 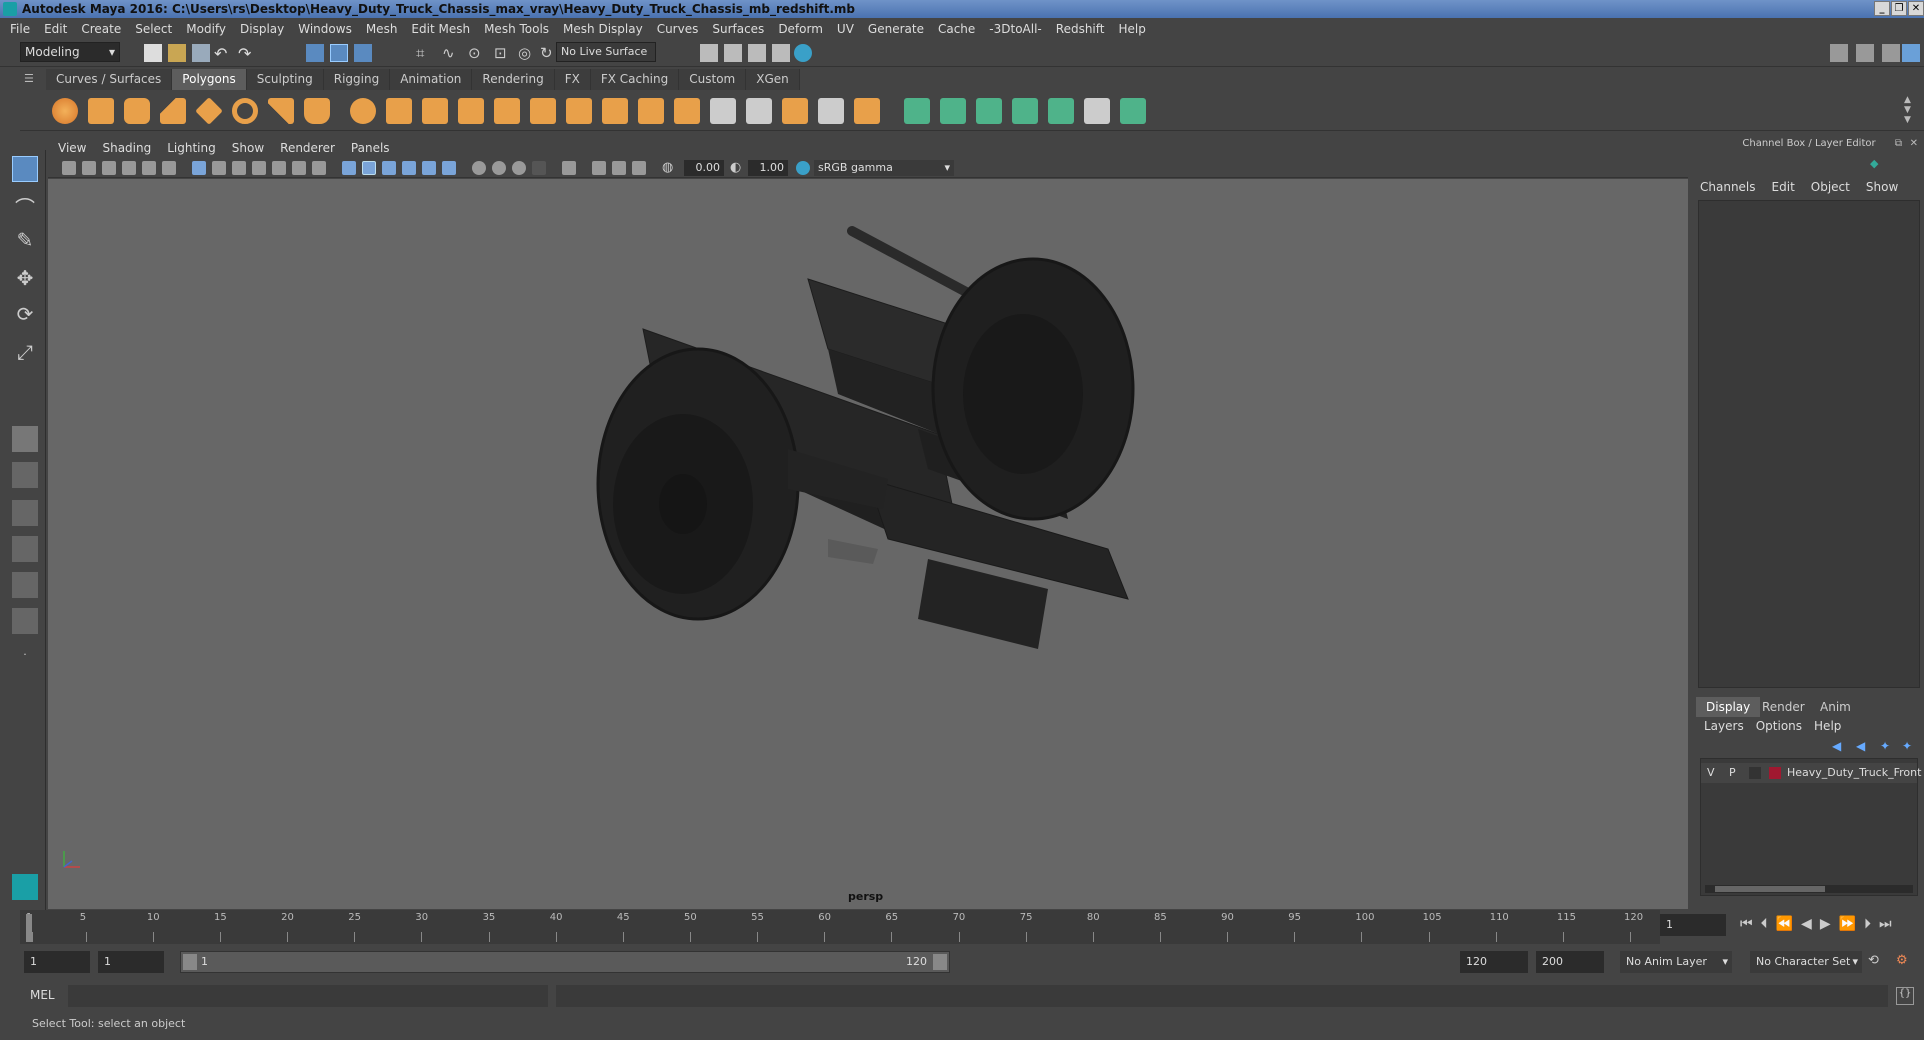 What do you see at coordinates (1851, 924) in the screenshot?
I see `step-forward-key-icon: ⏩` at bounding box center [1851, 924].